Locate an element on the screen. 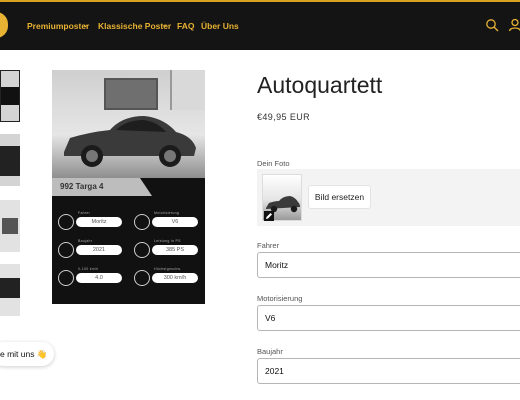 The height and width of the screenshot is (400, 520). year-field-label: Baujahr is located at coordinates (270, 351).